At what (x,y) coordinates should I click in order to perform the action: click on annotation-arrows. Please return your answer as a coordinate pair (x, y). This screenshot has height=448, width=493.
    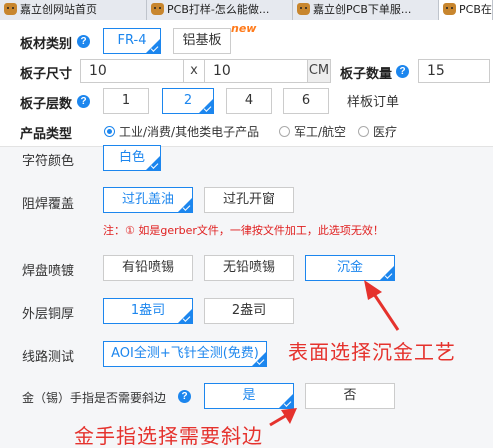
    Looking at the image, I should click on (334, 353).